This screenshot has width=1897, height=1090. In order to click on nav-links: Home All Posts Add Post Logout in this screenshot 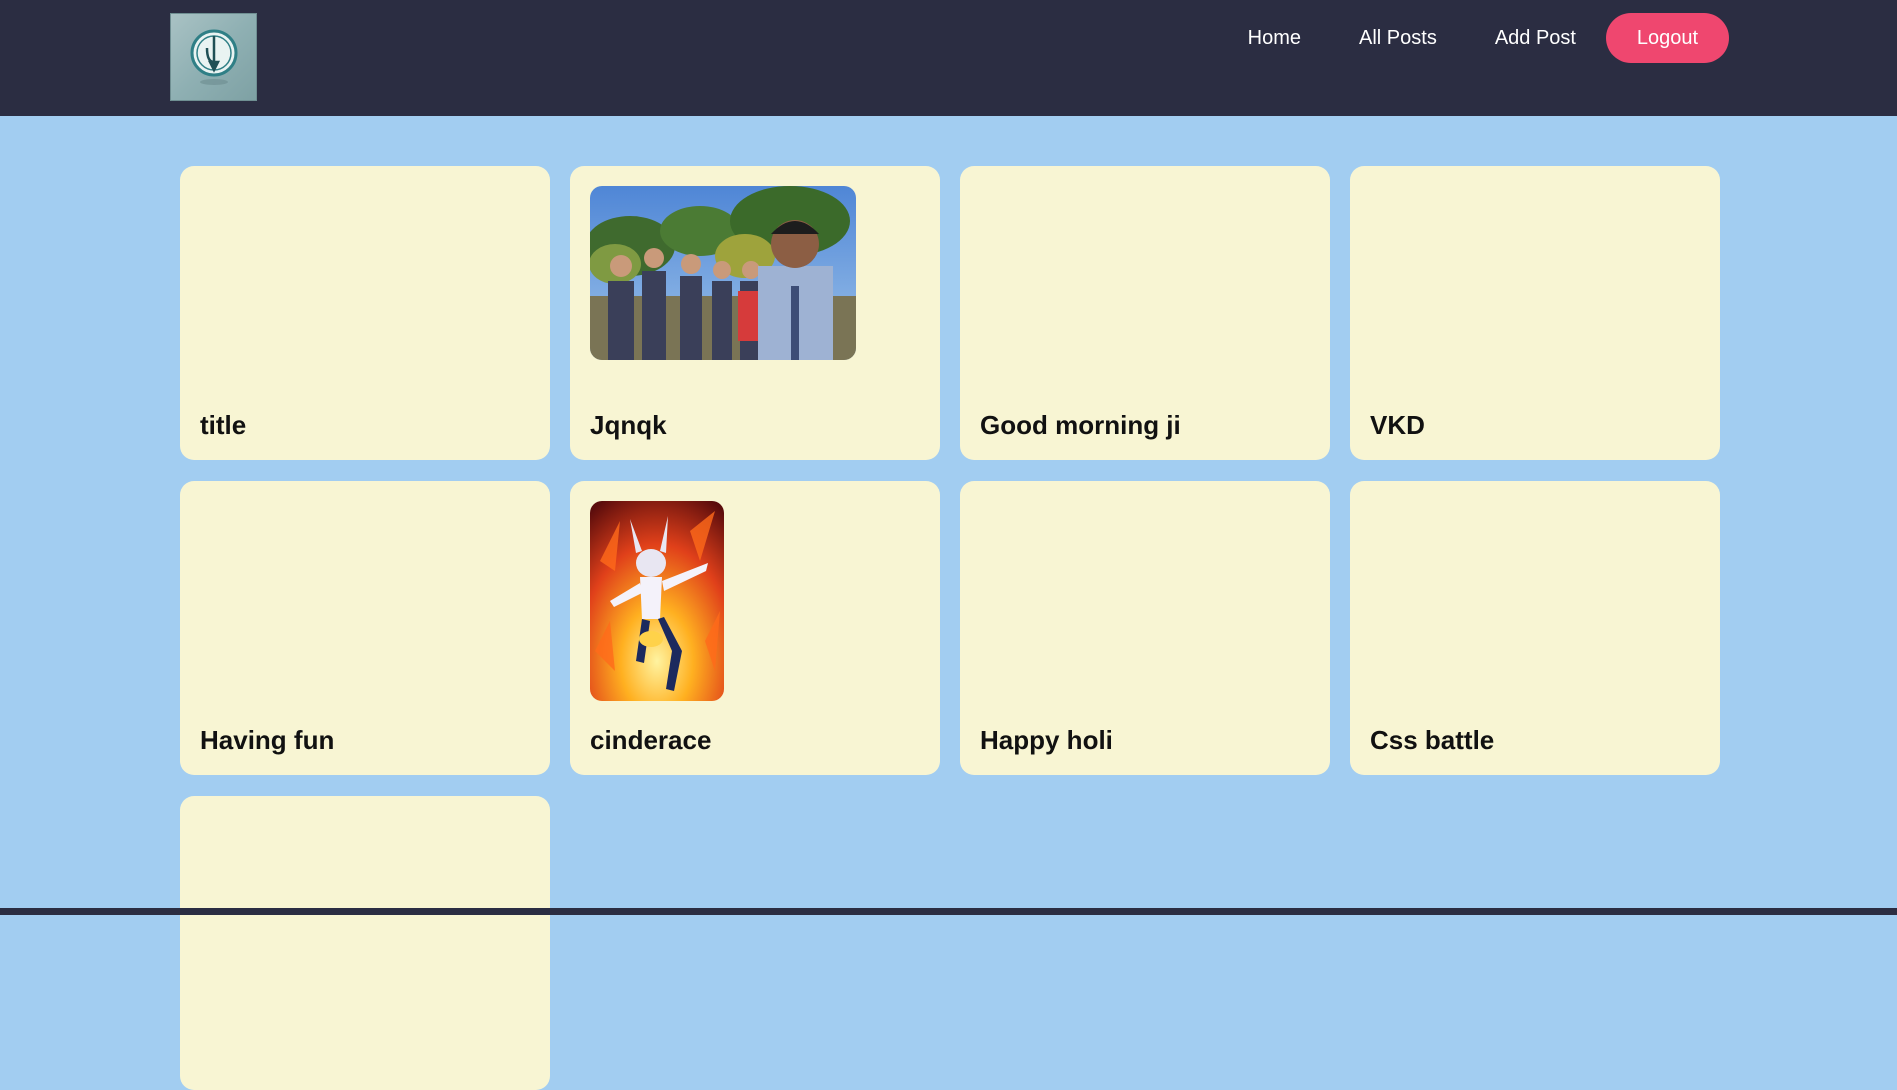, I will do `click(1474, 38)`.